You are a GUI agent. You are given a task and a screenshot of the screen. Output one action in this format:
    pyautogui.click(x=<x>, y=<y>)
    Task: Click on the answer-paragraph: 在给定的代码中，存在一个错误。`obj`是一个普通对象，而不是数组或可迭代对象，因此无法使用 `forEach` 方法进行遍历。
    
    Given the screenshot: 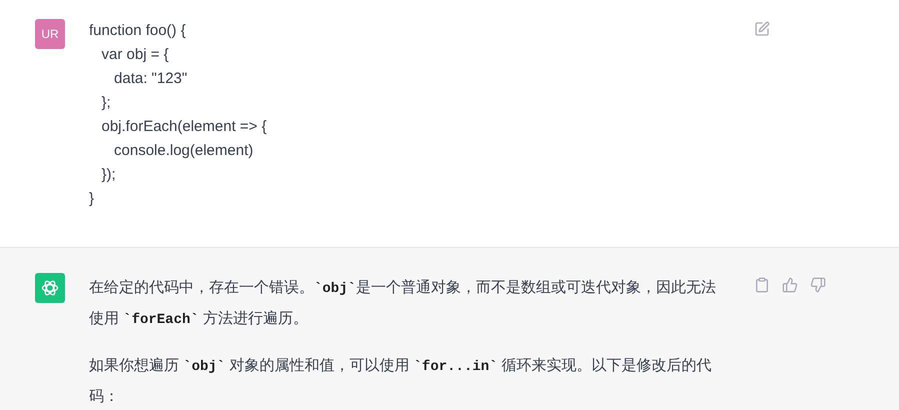 What is the action you would take?
    pyautogui.click(x=403, y=304)
    